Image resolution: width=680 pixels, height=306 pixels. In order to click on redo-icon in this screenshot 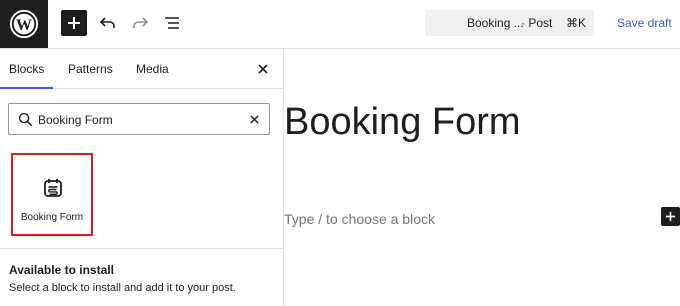, I will do `click(141, 22)`.